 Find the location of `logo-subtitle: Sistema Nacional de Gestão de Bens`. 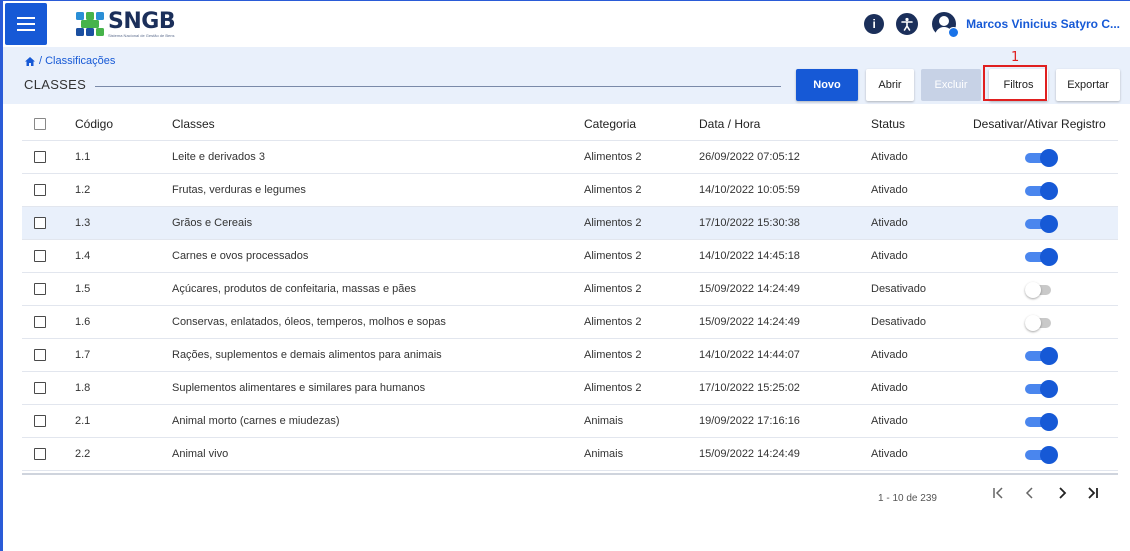

logo-subtitle: Sistema Nacional de Gestão de Bens is located at coordinates (141, 35).